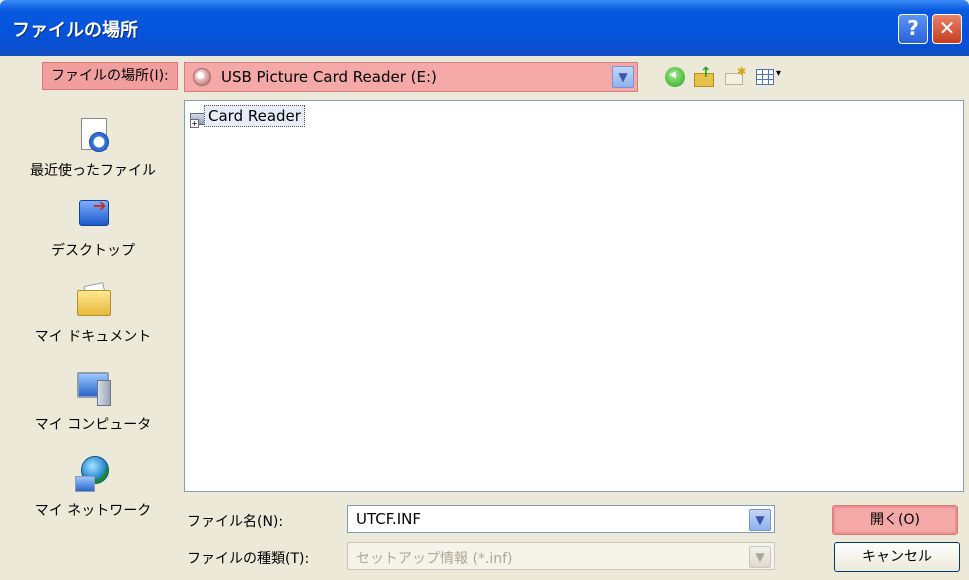  I want to click on place-label: デスクトップ, so click(93, 251).